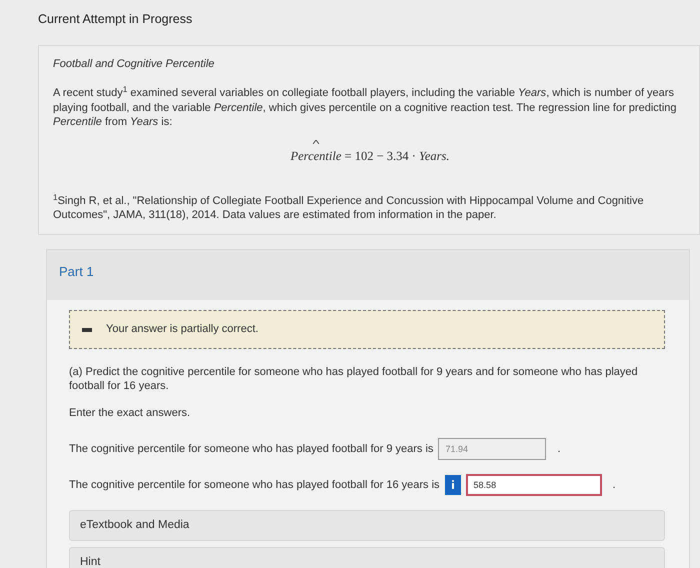 The height and width of the screenshot is (568, 700). Describe the element at coordinates (367, 557) in the screenshot. I see `resource-button: Hint` at that location.